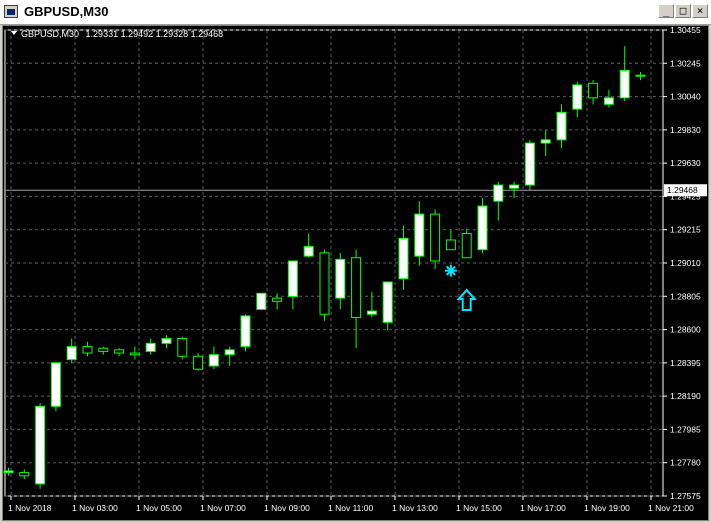  Describe the element at coordinates (355, 12) in the screenshot. I see `window-titlebar: GBPUSD,M30 _ □ ×` at that location.